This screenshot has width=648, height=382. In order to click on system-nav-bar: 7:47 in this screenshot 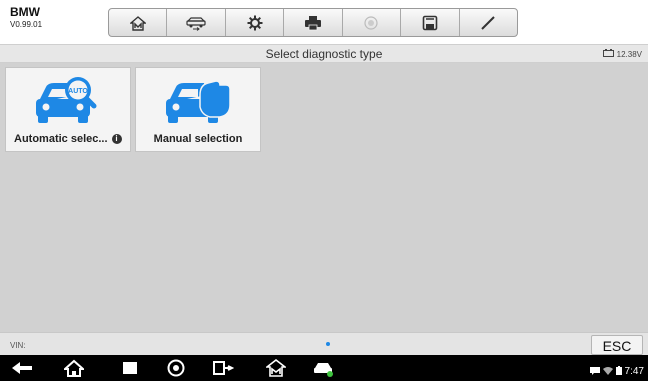, I will do `click(324, 368)`.